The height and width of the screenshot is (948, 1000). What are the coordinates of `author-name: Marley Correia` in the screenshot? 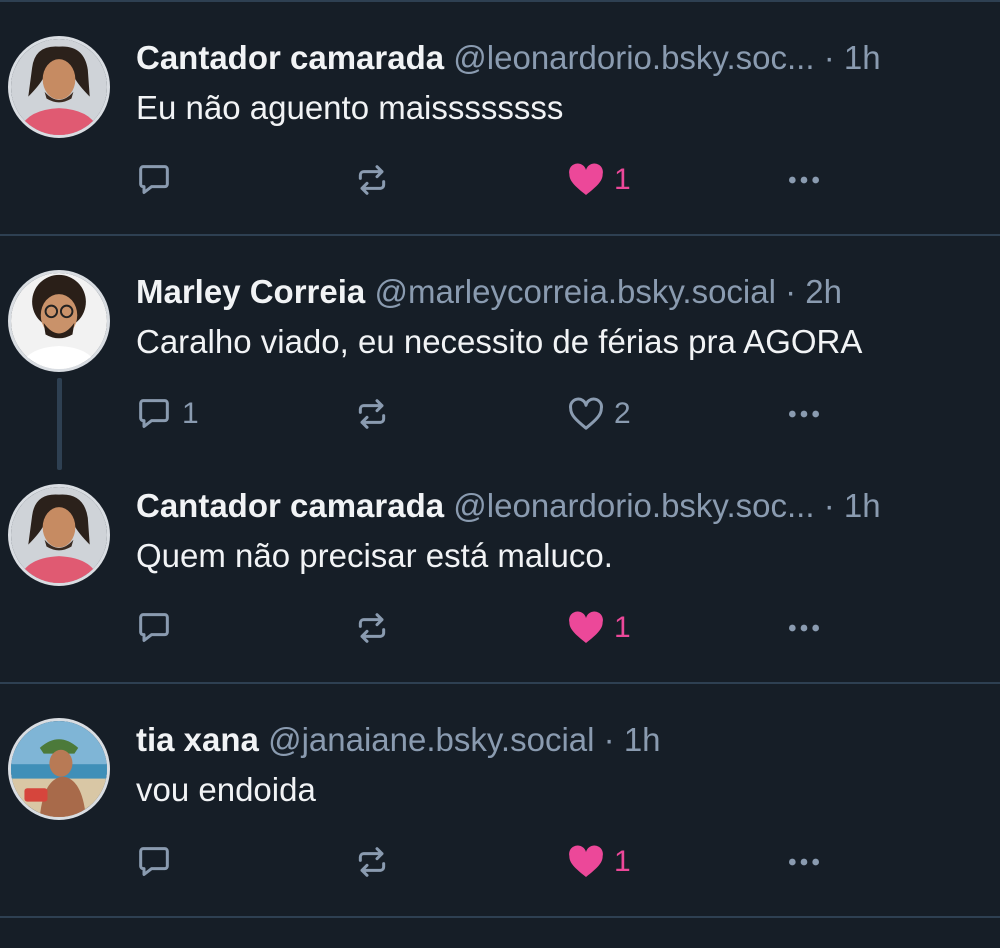 It's located at (250, 291).